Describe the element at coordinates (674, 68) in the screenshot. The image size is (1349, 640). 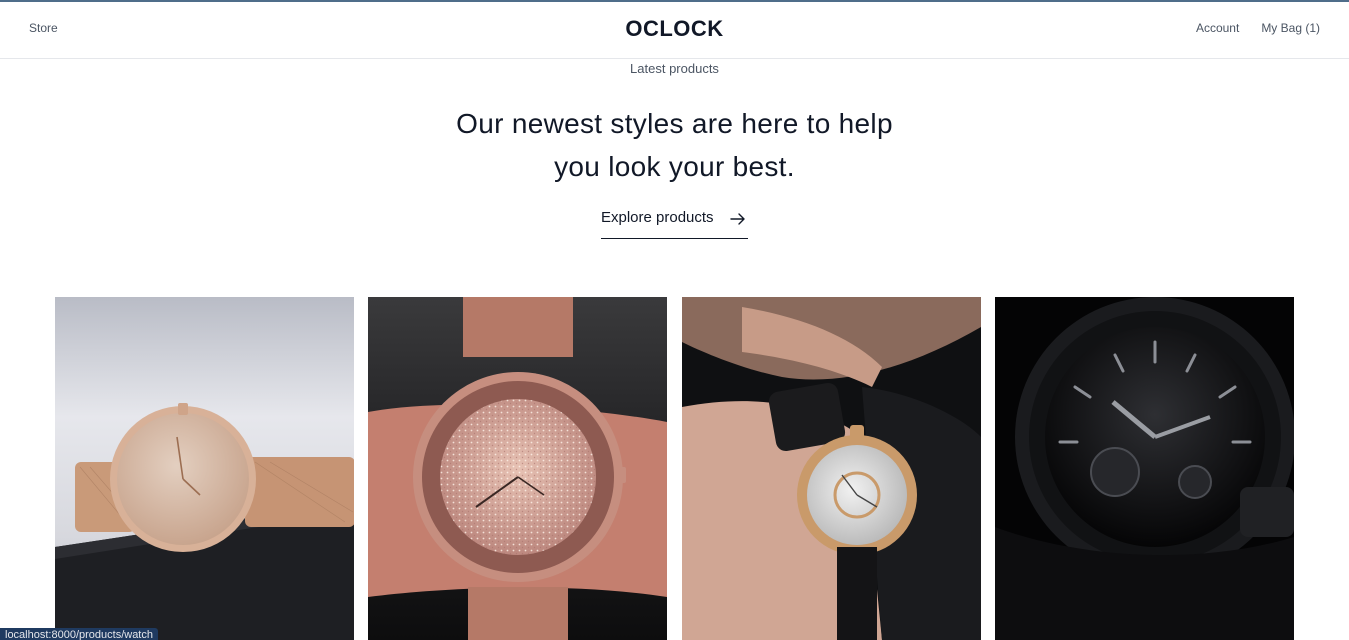
I see `section-eyebrow: Latest products` at that location.